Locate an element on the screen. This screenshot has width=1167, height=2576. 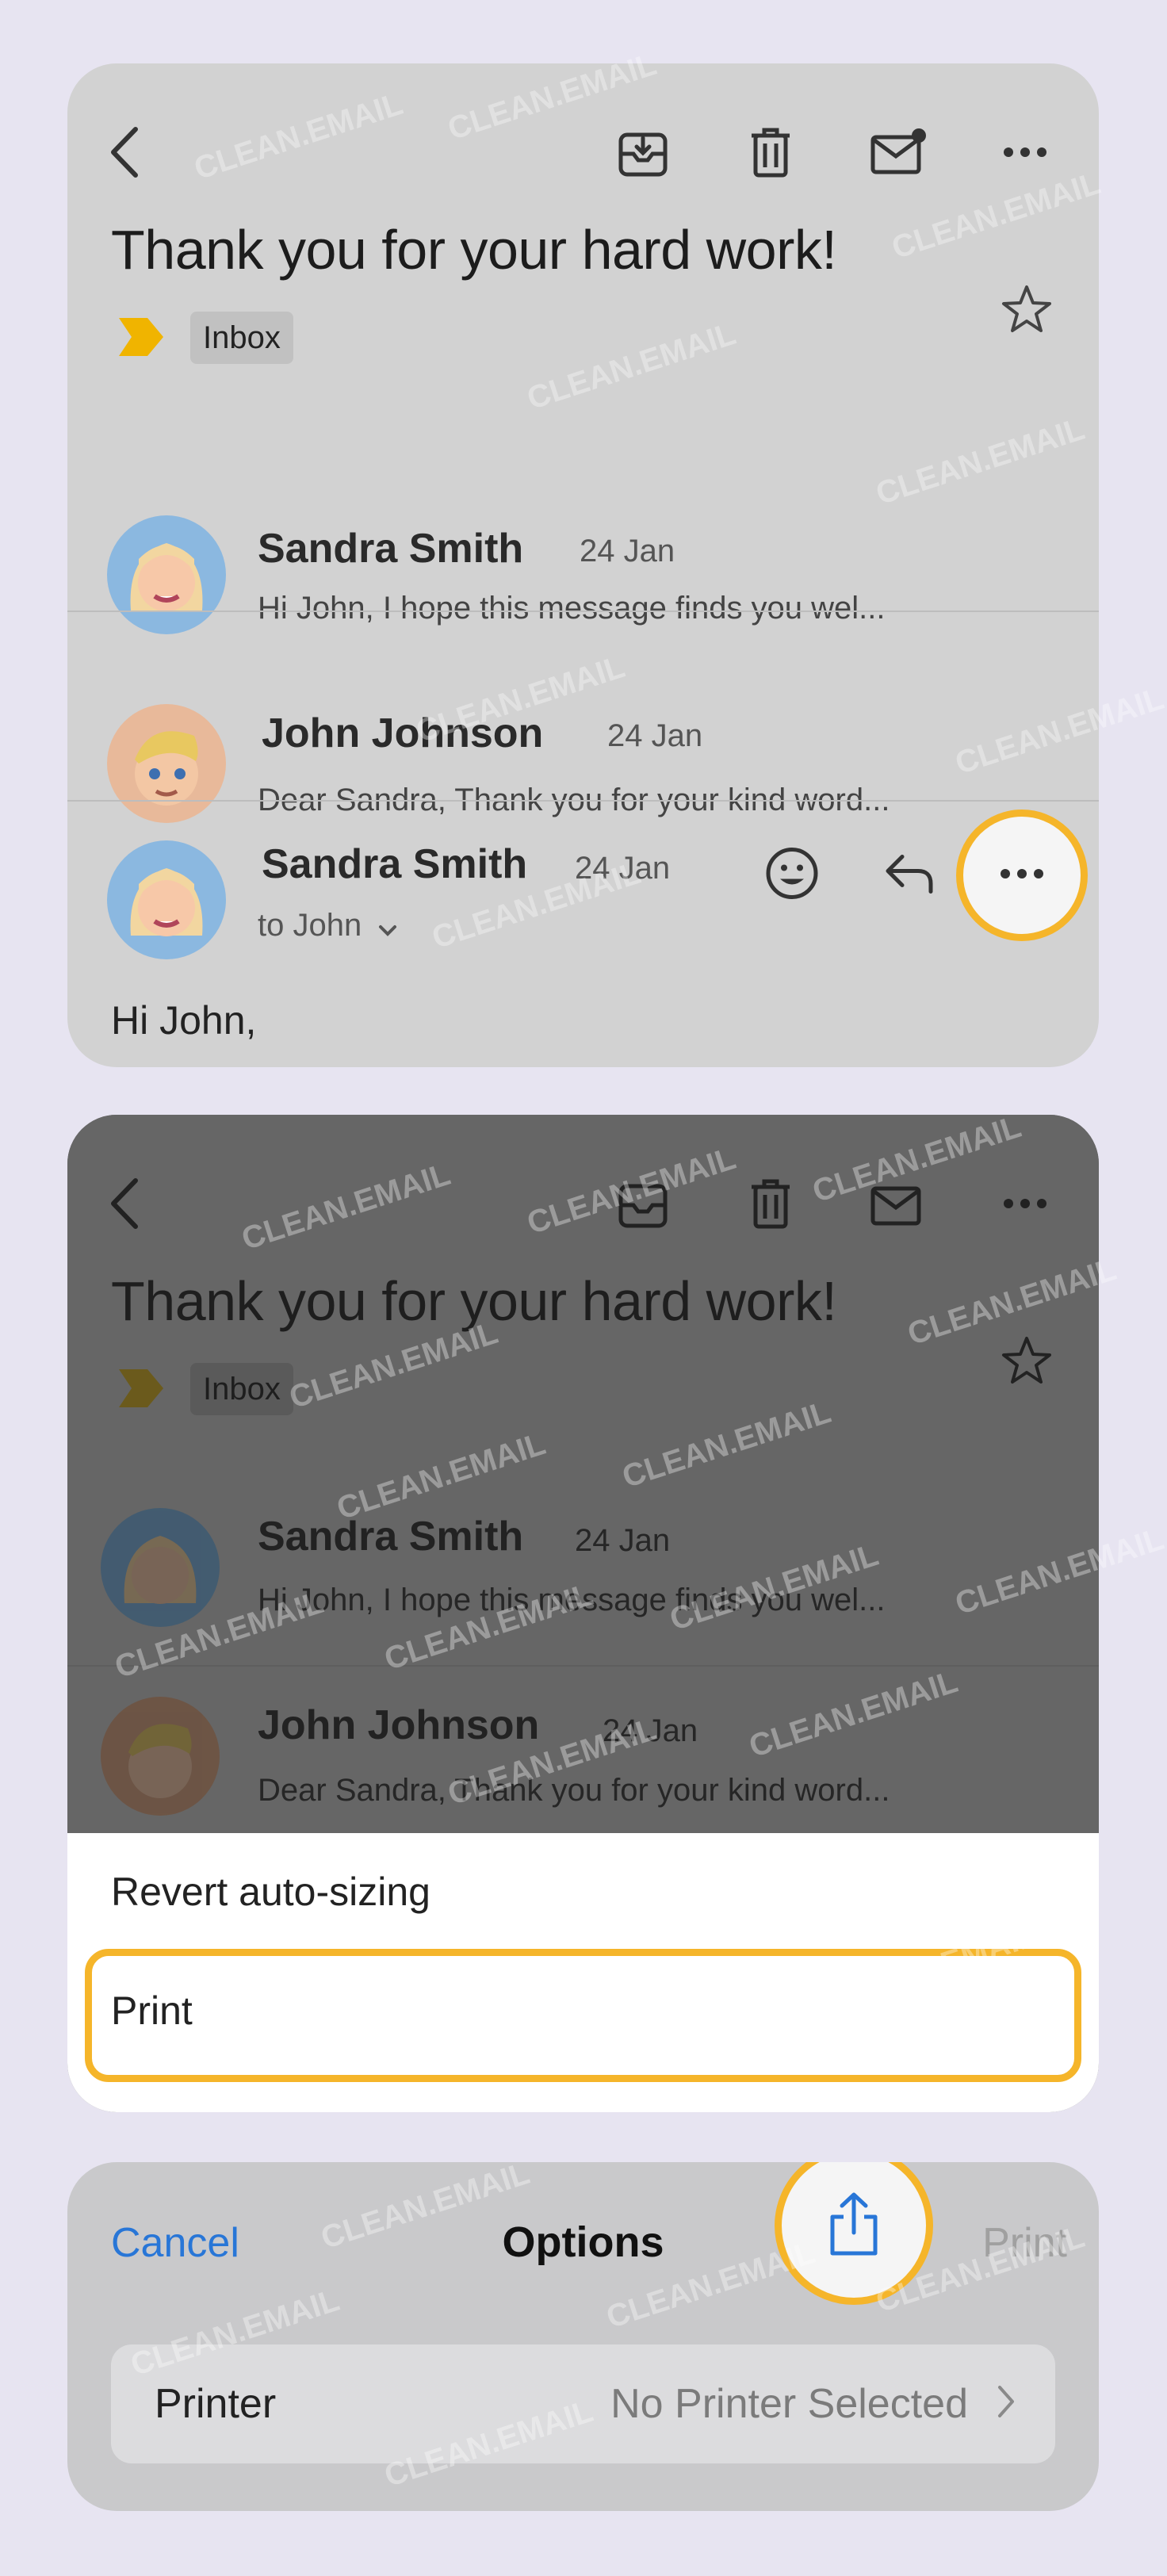
message-body: Hi John, is located at coordinates (184, 1020).